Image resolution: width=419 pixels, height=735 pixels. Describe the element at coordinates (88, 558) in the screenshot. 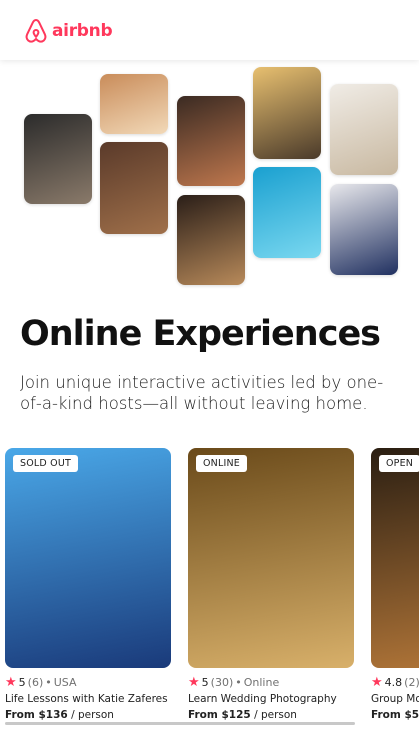

I see `experience-card-photo: SOLD OUT` at that location.